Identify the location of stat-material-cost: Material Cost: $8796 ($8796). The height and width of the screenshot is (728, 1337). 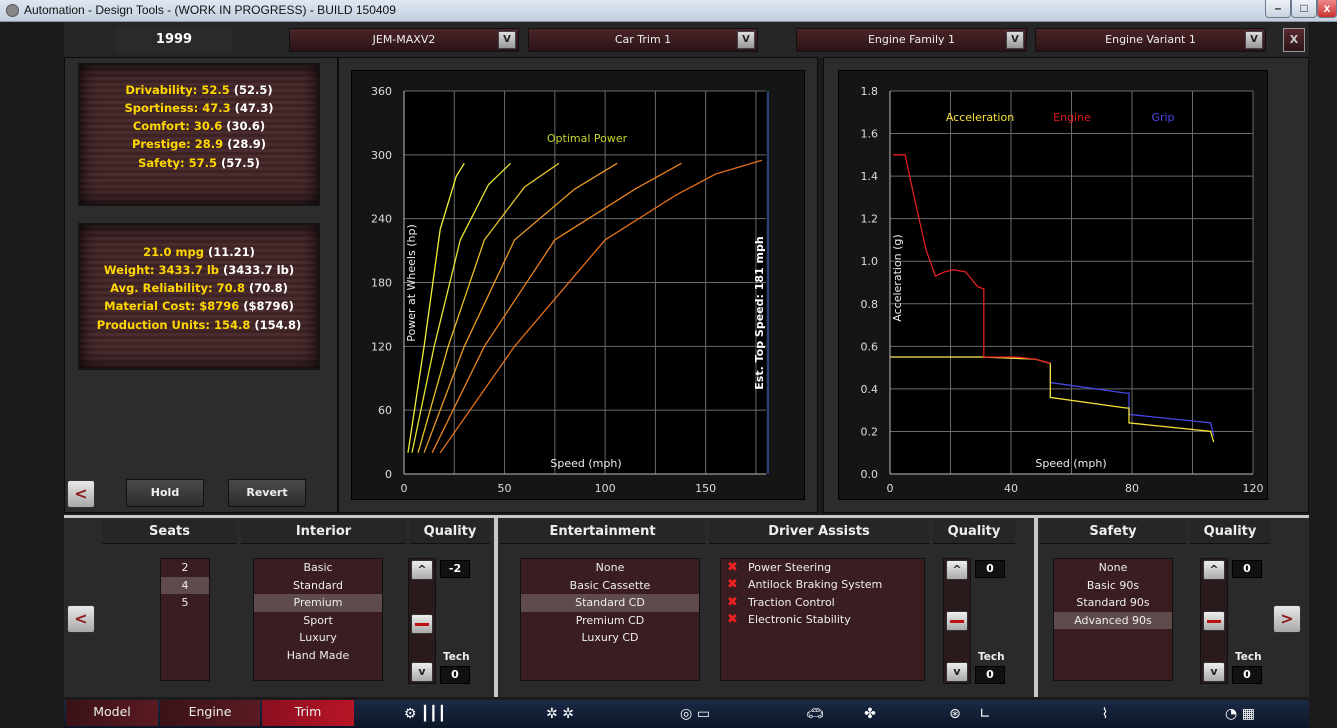
(199, 306).